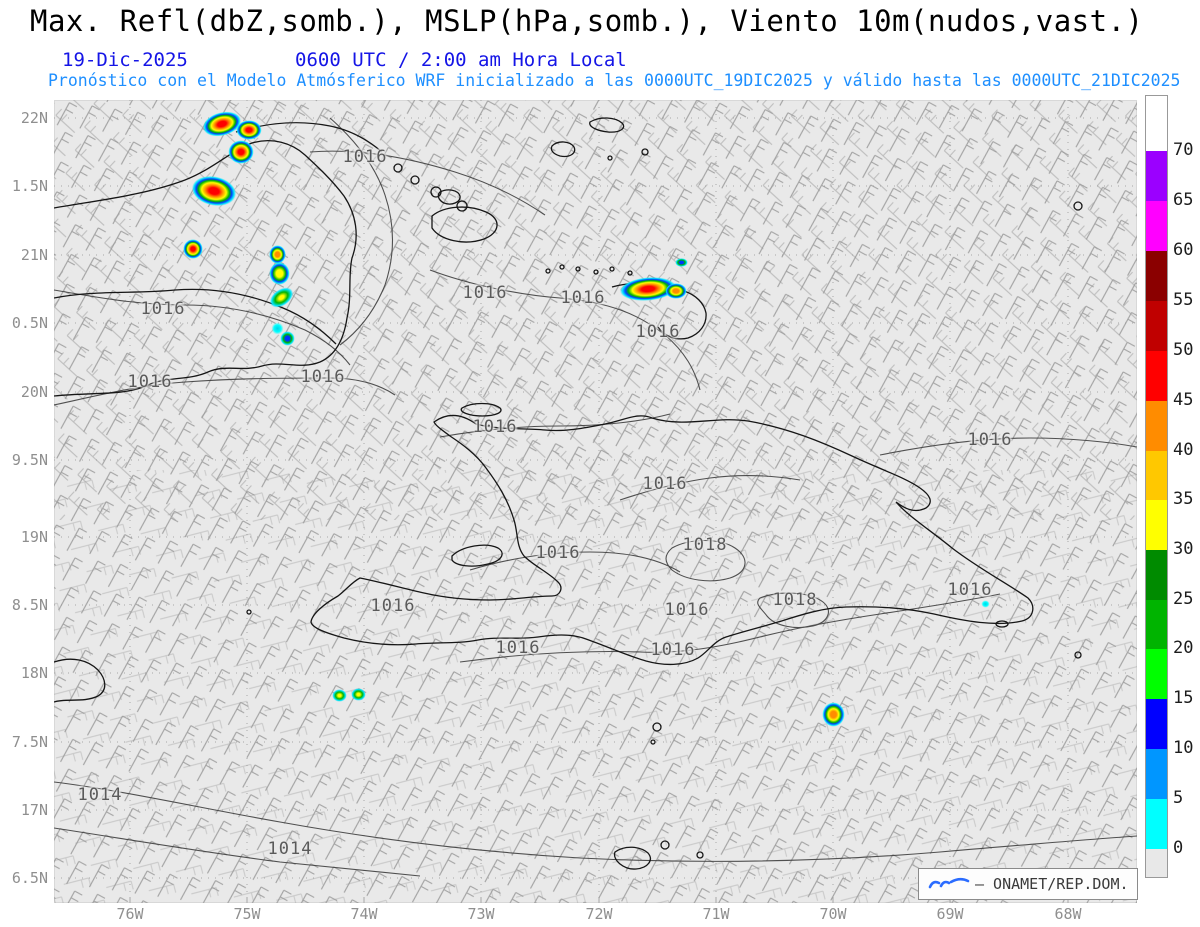 The height and width of the screenshot is (927, 1200). What do you see at coordinates (949, 883) in the screenshot?
I see `onamet-wave-icon` at bounding box center [949, 883].